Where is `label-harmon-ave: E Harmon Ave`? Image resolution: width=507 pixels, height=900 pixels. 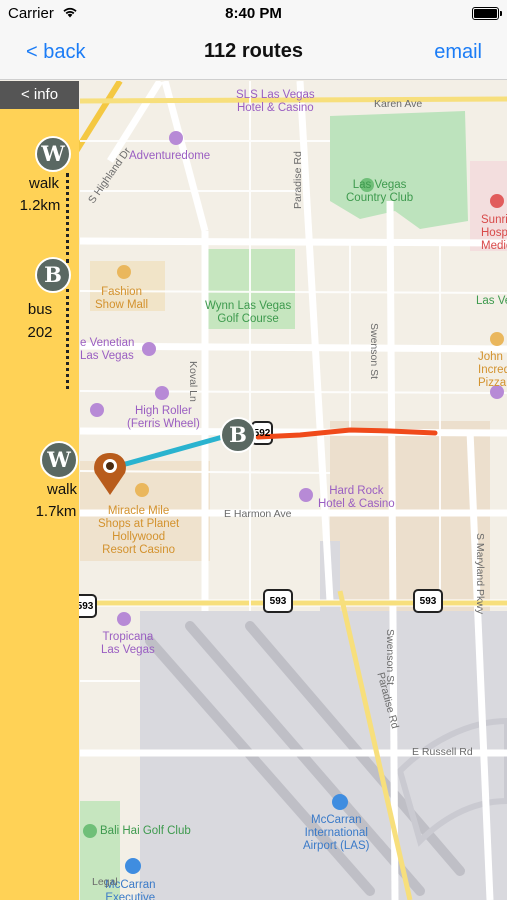 label-harmon-ave: E Harmon Ave is located at coordinates (258, 514).